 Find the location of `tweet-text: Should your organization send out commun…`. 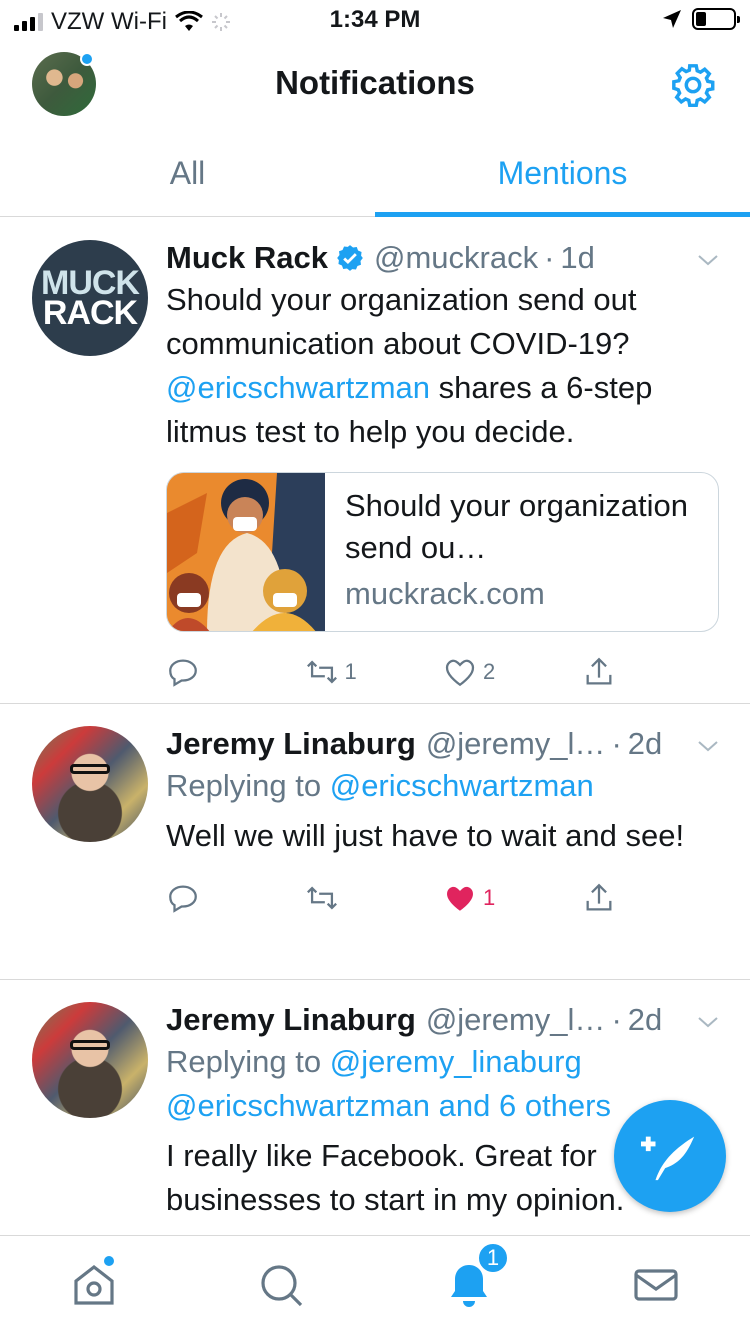

tweet-text: Should your organization send out commun… is located at coordinates (443, 366).